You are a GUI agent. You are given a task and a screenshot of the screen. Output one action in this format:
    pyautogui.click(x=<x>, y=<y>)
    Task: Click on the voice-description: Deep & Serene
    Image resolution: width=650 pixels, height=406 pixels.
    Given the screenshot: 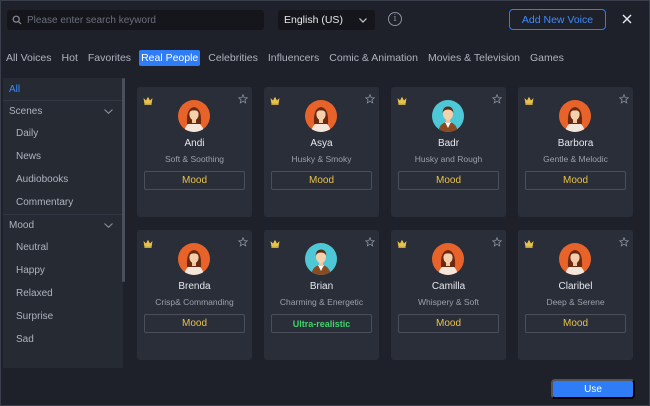 What is the action you would take?
    pyautogui.click(x=575, y=302)
    